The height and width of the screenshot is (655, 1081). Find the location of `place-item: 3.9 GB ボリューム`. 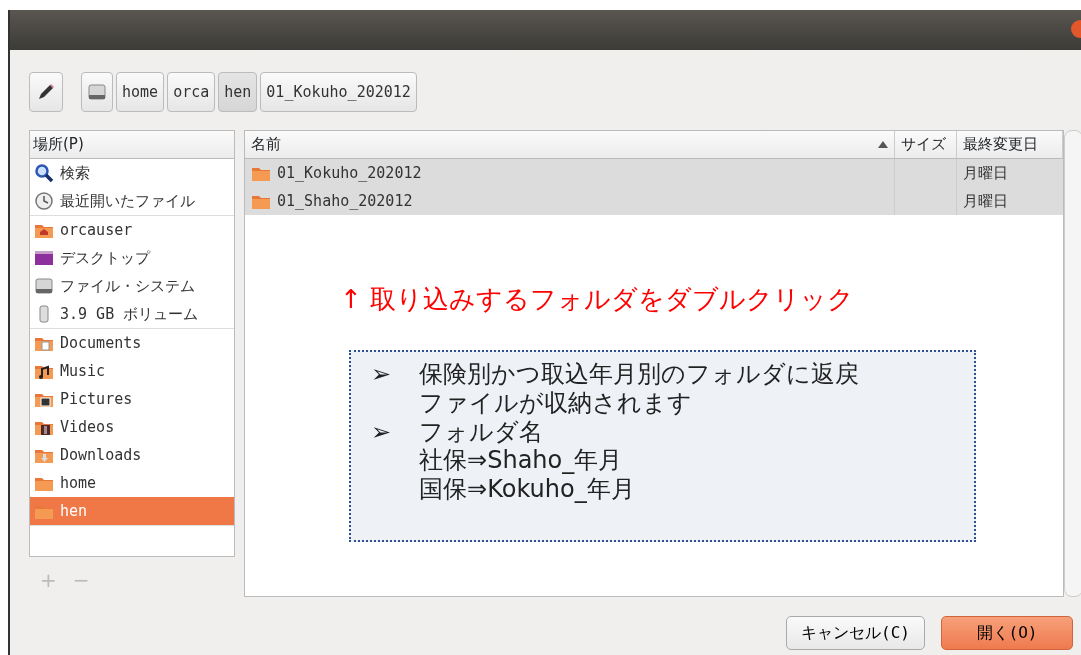

place-item: 3.9 GB ボリューム is located at coordinates (132, 314).